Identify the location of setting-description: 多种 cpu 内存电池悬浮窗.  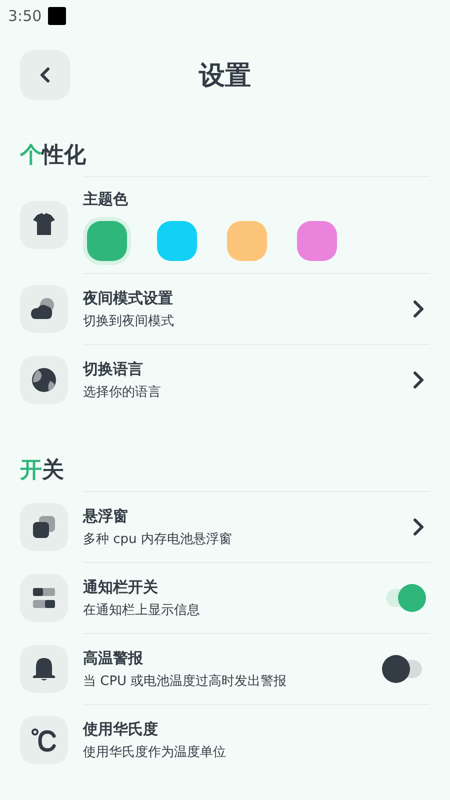
(158, 539).